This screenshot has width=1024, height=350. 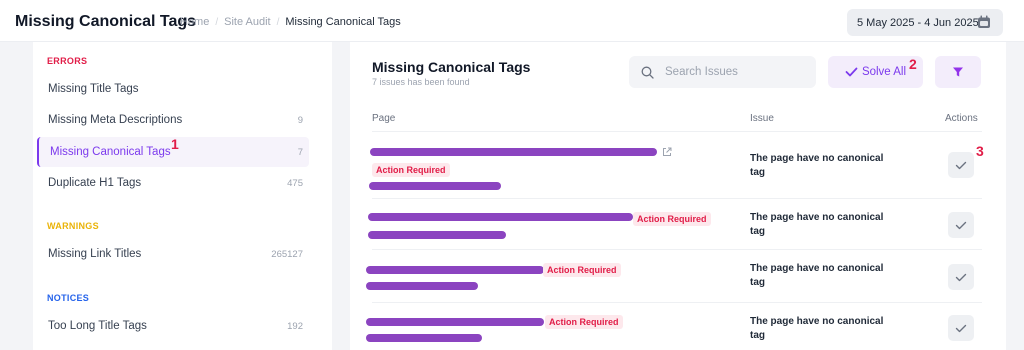 I want to click on sidebar-item-label: Missing Link Titles, so click(x=95, y=254).